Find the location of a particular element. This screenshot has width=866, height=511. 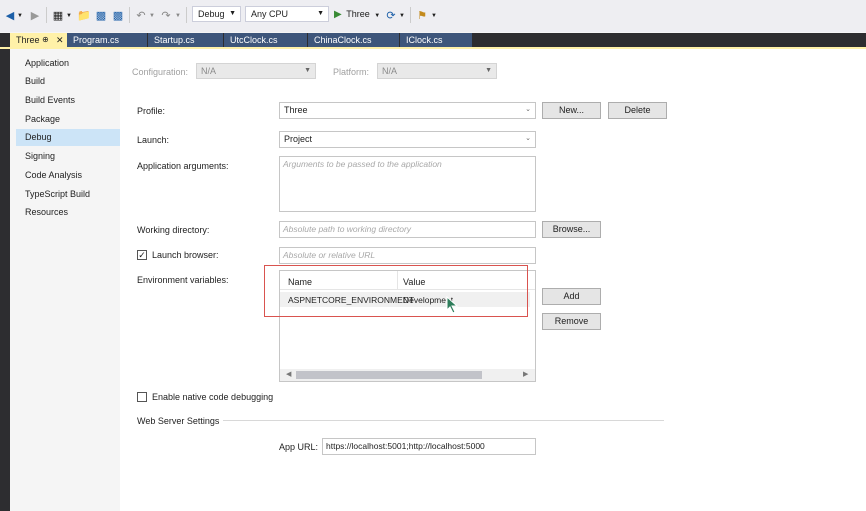

configuration-value: N/A is located at coordinates (209, 71).